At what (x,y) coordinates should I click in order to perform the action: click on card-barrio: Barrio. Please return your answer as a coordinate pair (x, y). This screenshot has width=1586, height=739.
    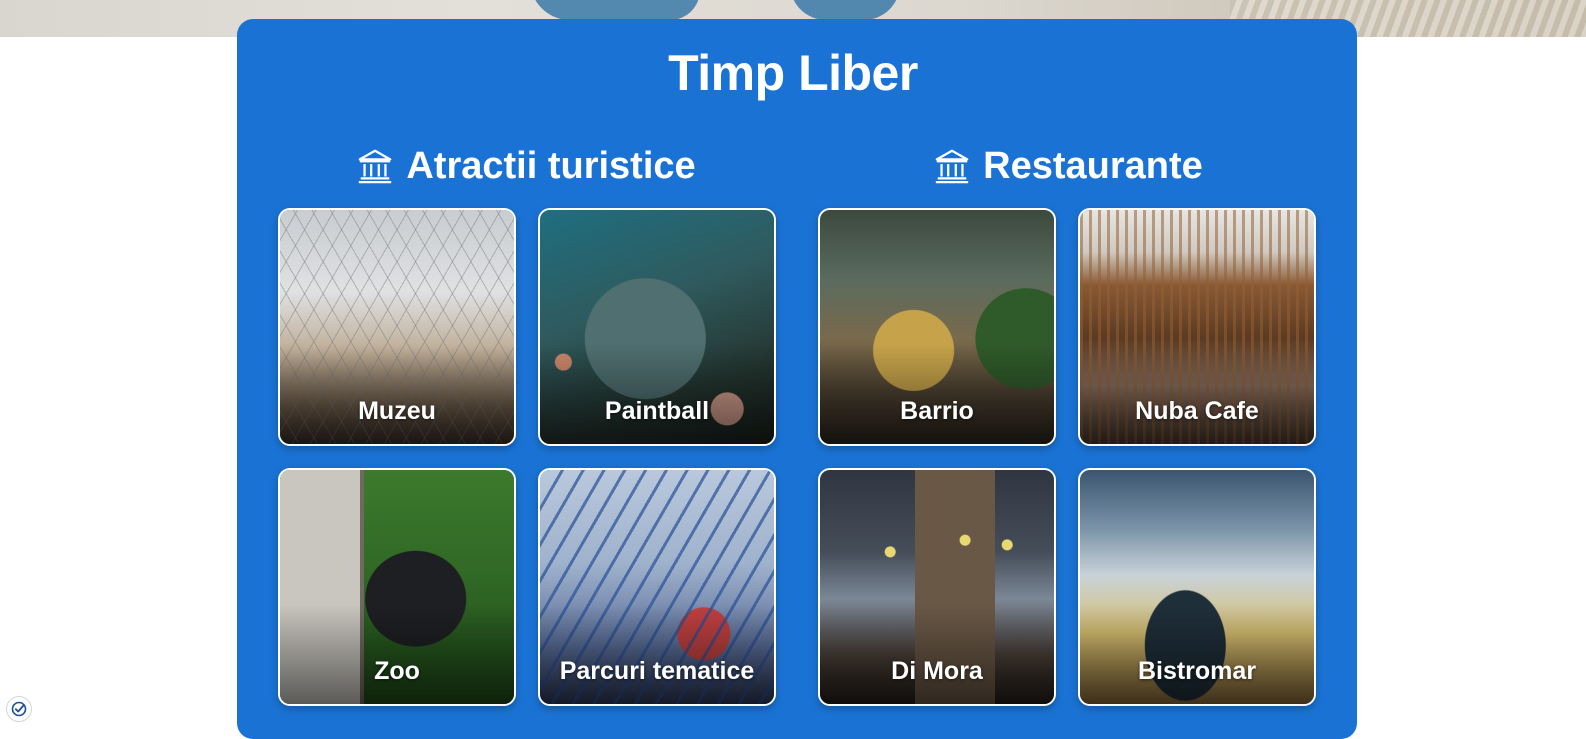
    Looking at the image, I should click on (937, 327).